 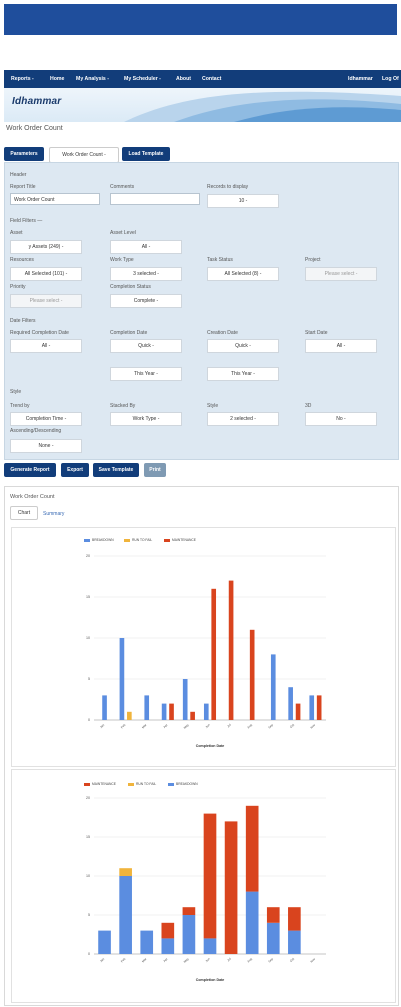 I want to click on threed-label: 3D, so click(x=308, y=406).